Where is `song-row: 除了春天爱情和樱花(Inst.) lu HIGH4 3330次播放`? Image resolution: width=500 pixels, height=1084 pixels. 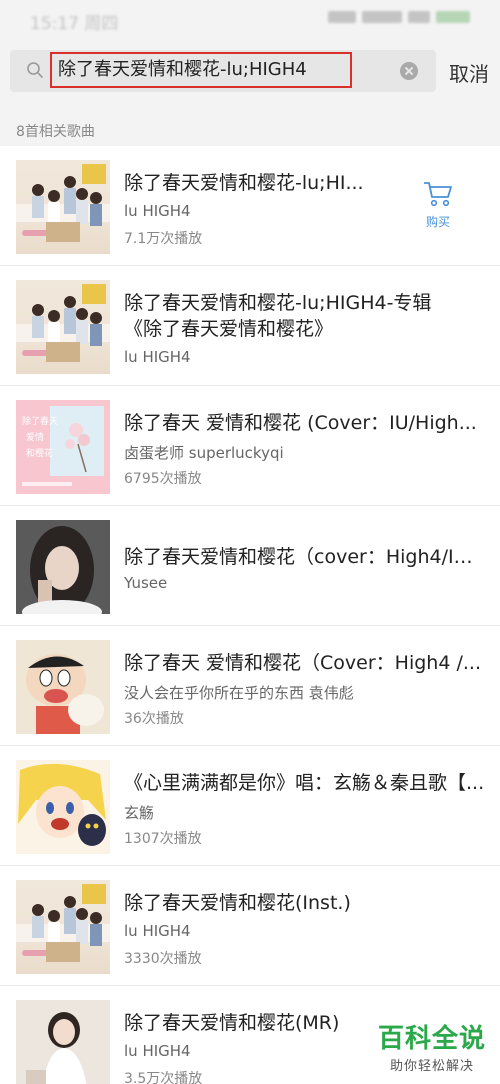
song-row: 除了春天爱情和樱花(Inst.) lu HIGH4 3330次播放 is located at coordinates (250, 926).